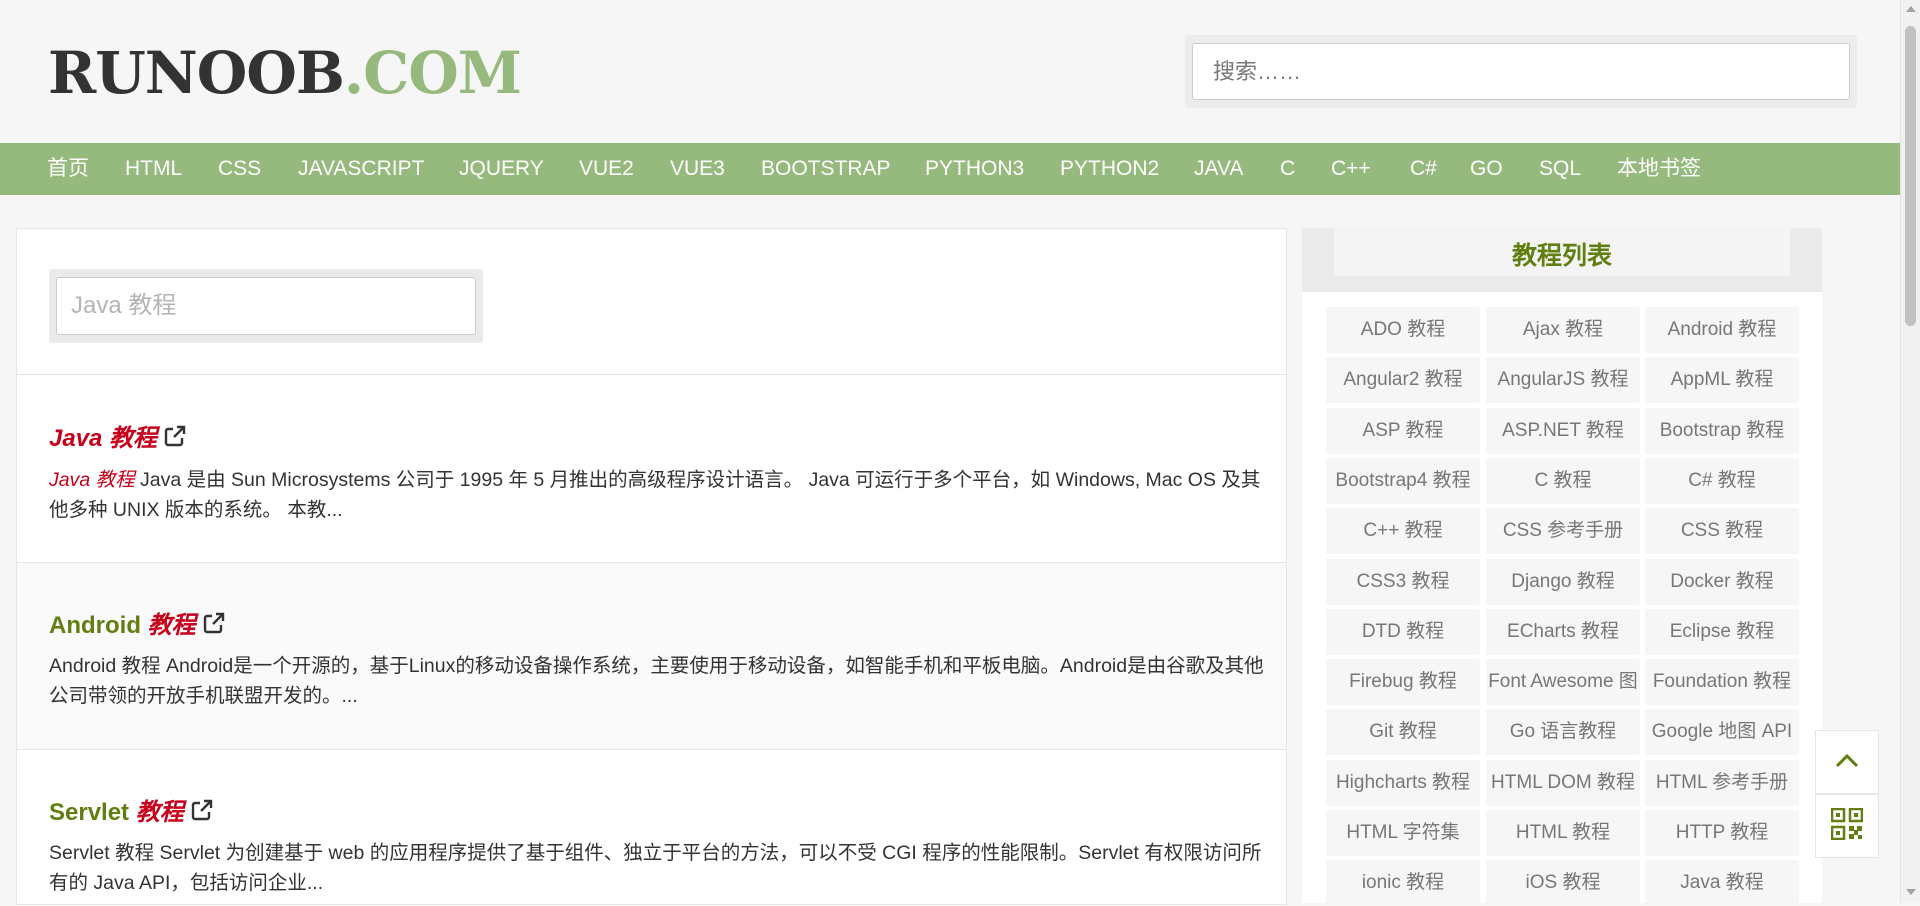  What do you see at coordinates (118, 436) in the screenshot?
I see `result-title-link: Java 教程` at bounding box center [118, 436].